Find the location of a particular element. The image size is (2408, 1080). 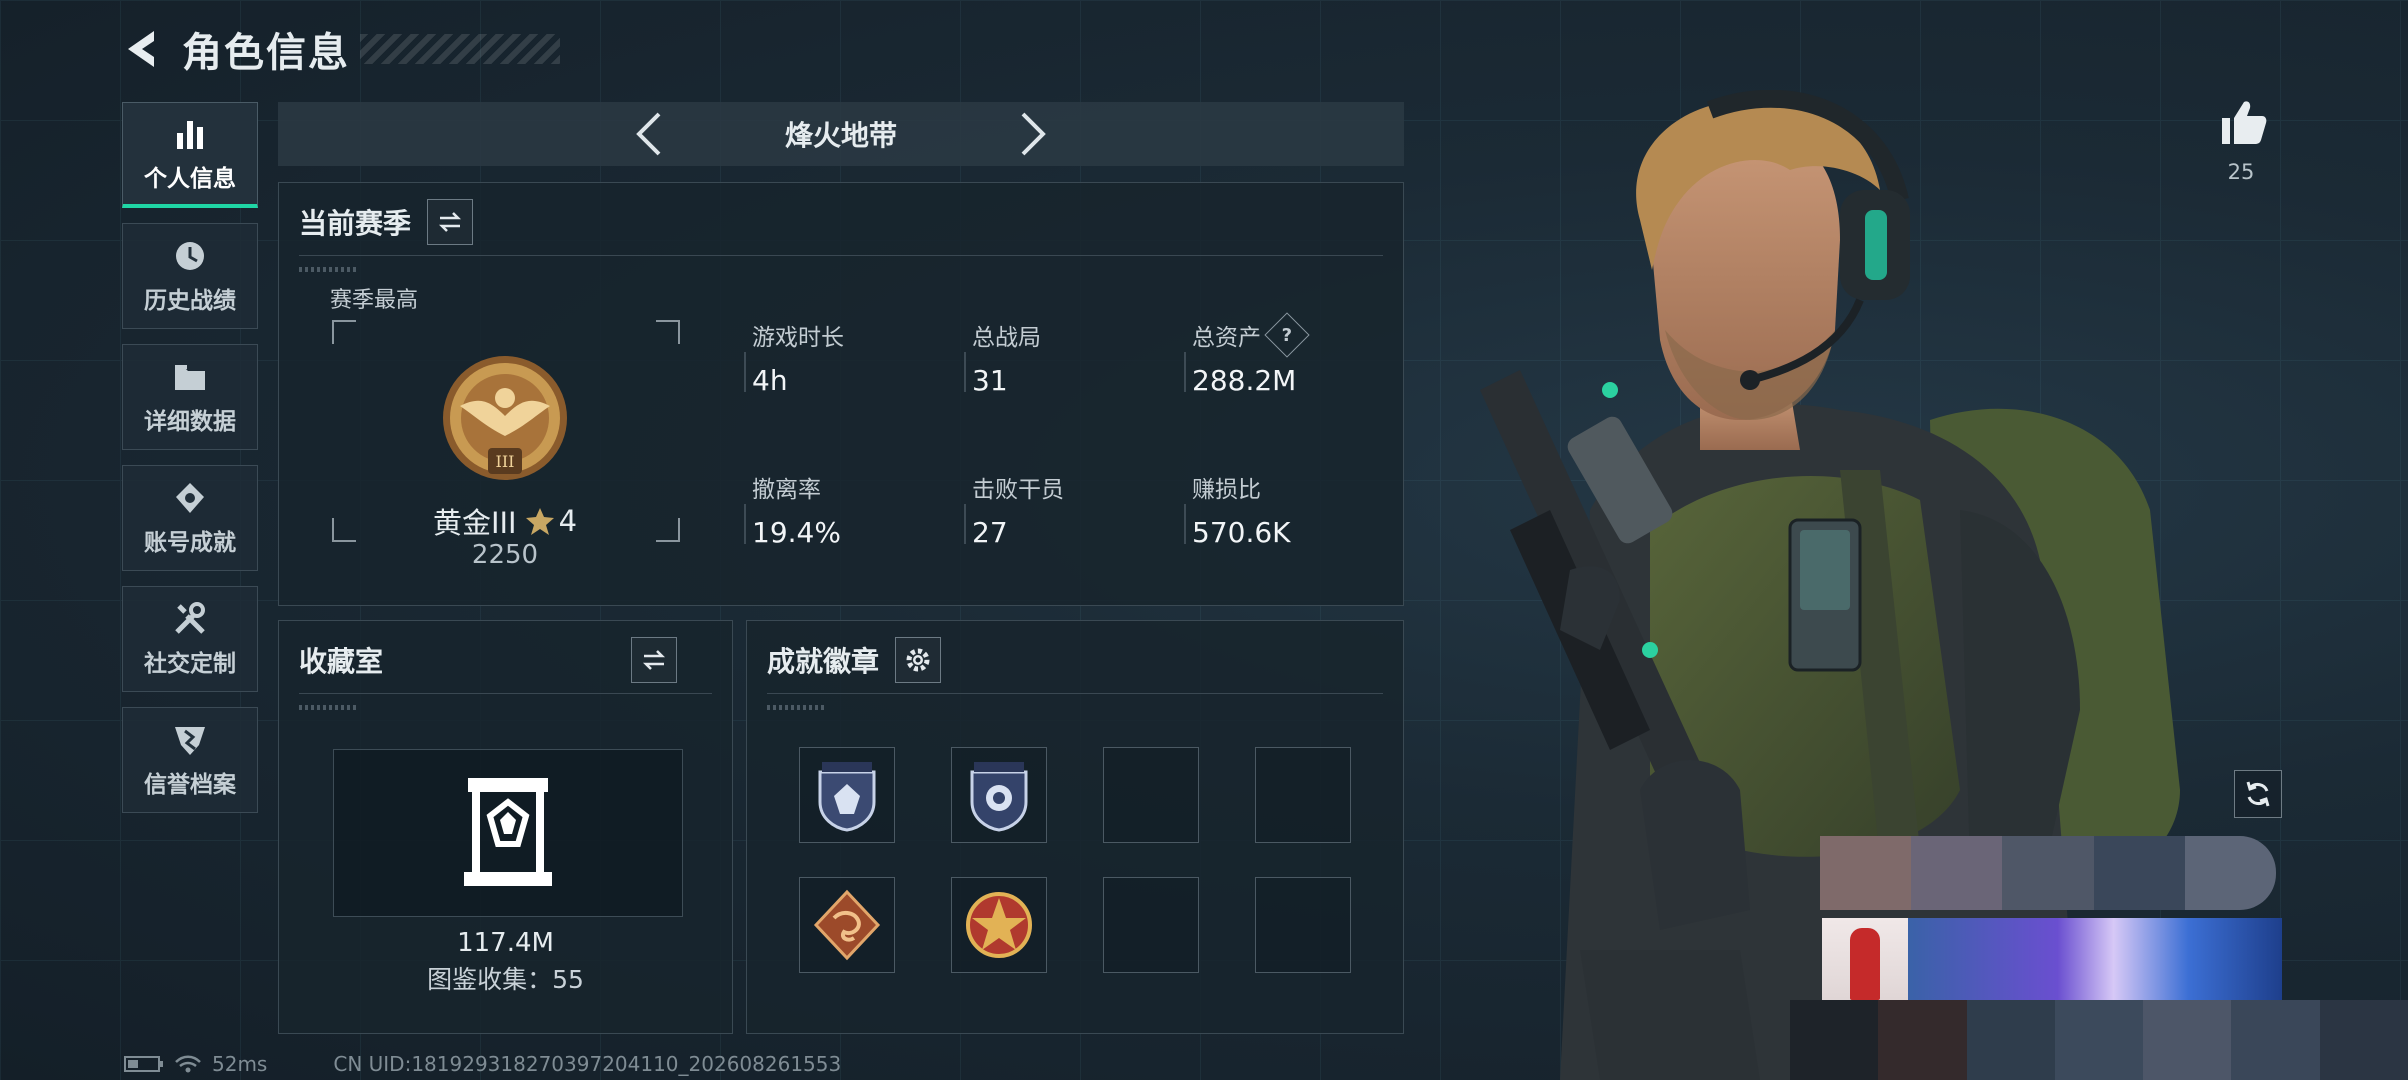

stat-total-assets: 总资产? 288.2M is located at coordinates (1247, 354).